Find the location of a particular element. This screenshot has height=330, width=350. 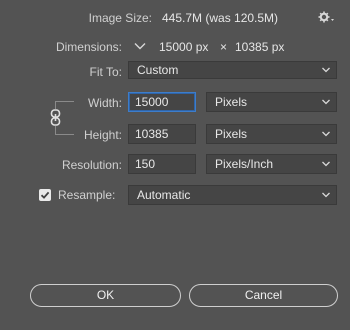

image-size-value: 445.7M (was 120.5M) is located at coordinates (220, 18).